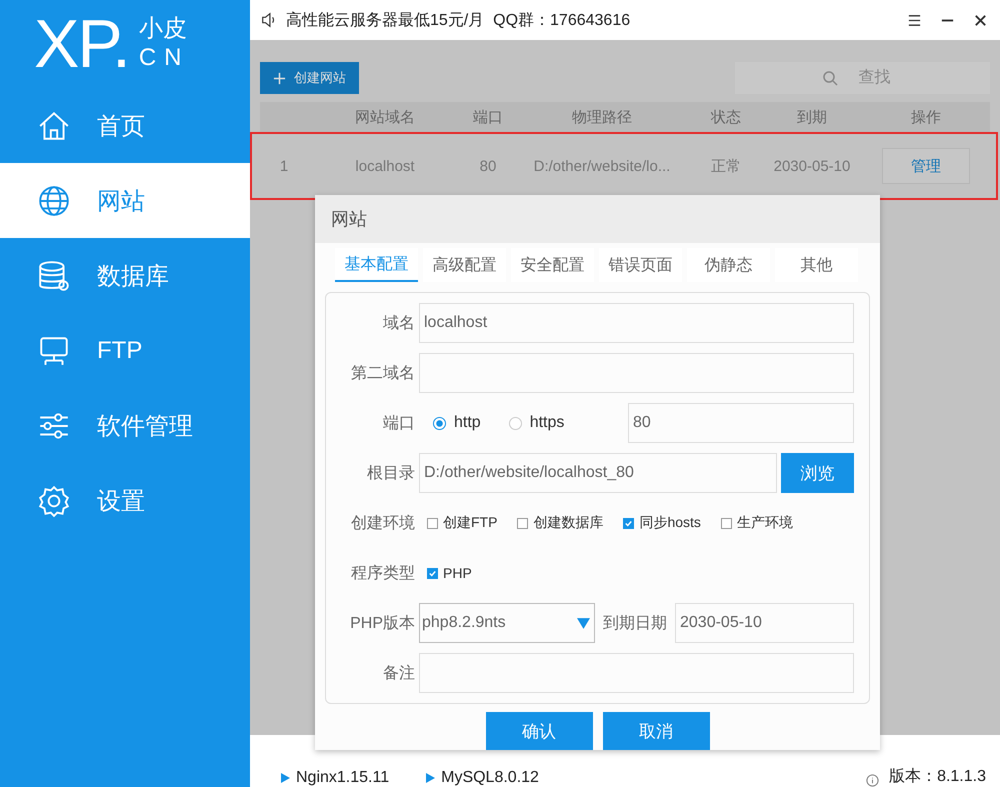 This screenshot has height=787, width=1000. Describe the element at coordinates (125, 200) in the screenshot. I see `sidebar-item: 网站` at that location.